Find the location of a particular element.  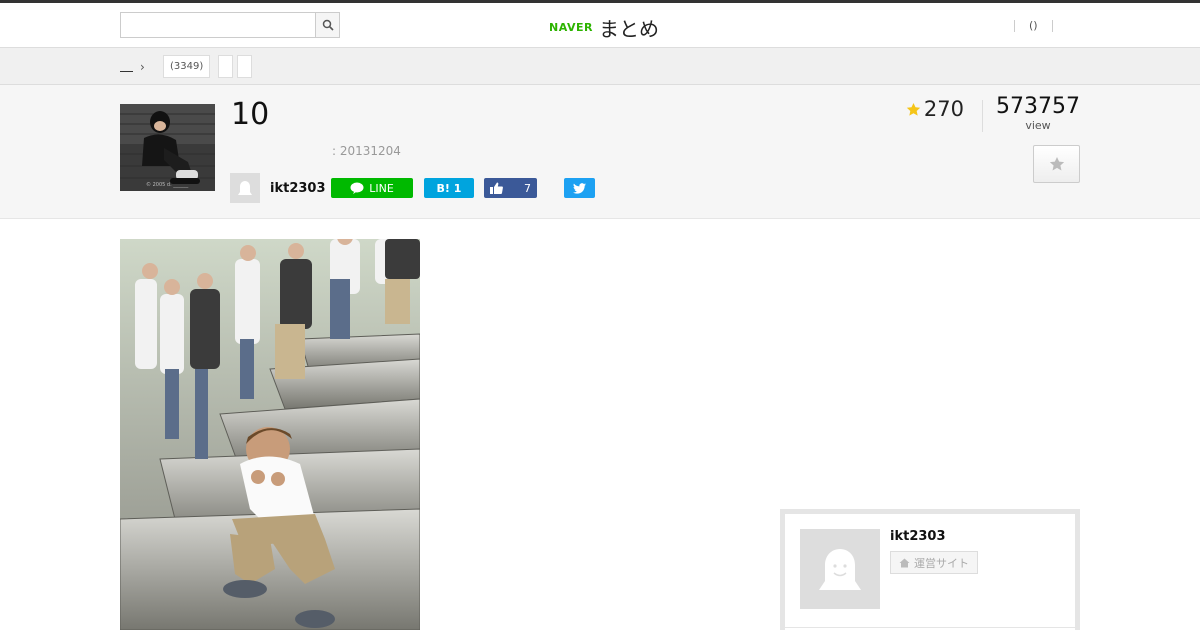

facebook-like-count: 7 is located at coordinates (527, 188).